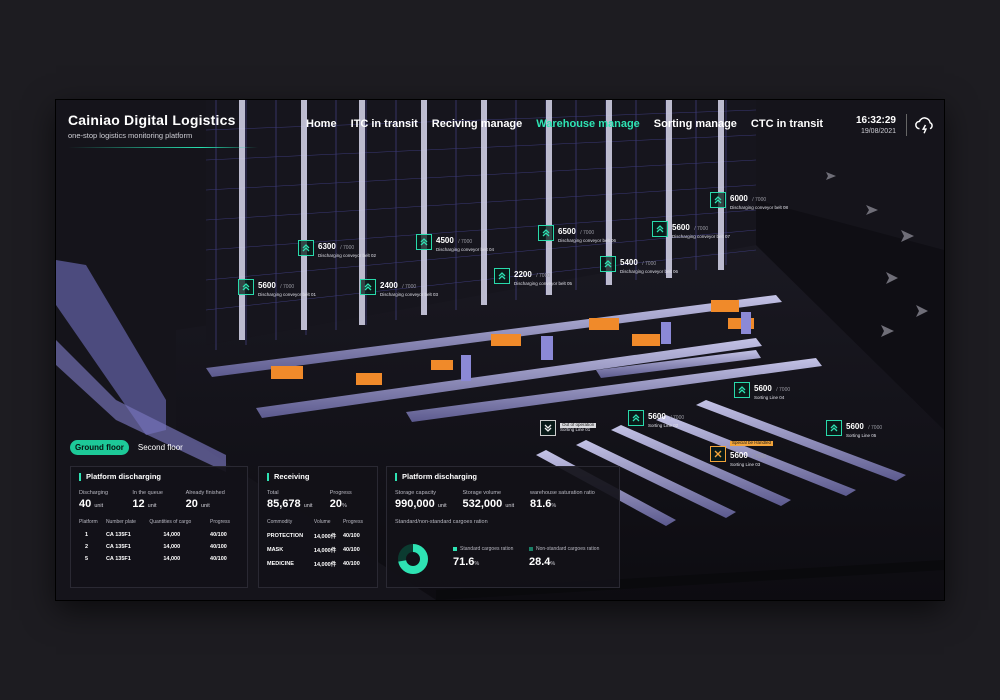 This screenshot has height=700, width=1000. Describe the element at coordinates (399, 287) in the screenshot. I see `callout-belt-03: 2400 / 7000 Discharging conveyor belt 03` at that location.